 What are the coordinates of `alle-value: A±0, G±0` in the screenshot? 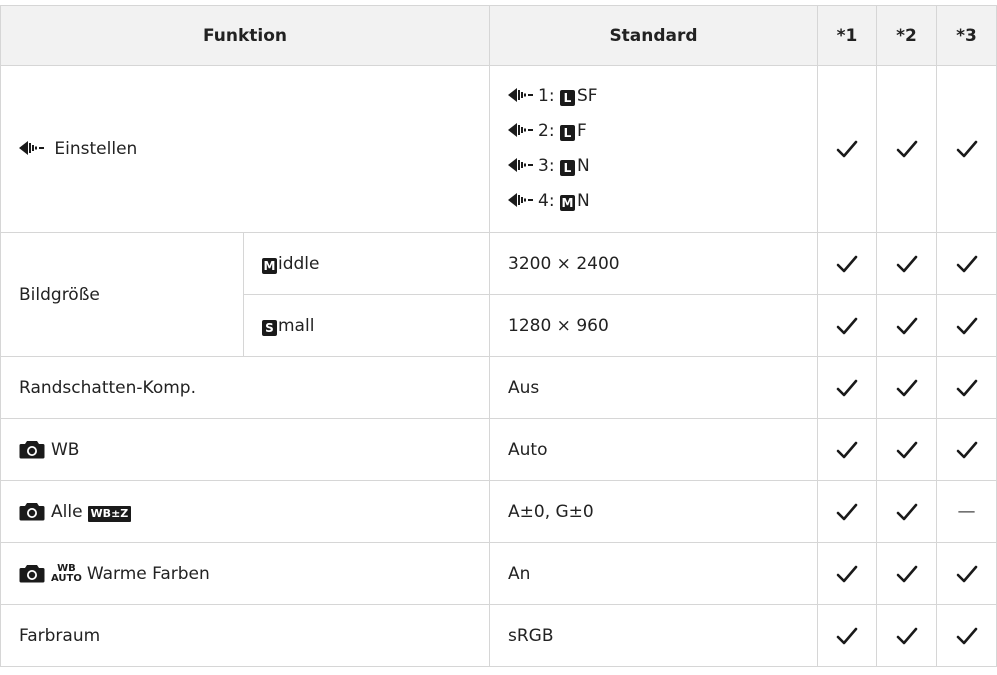 It's located at (654, 511).